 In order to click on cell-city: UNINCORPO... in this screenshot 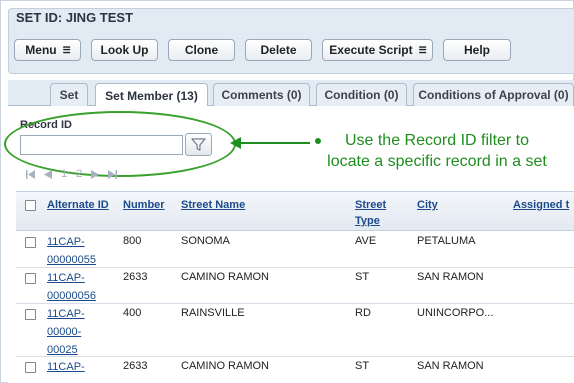, I will do `click(455, 313)`.